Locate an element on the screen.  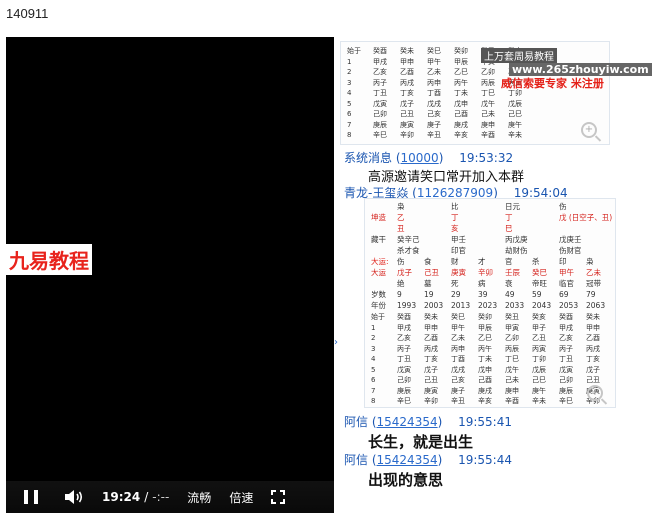
table-cell: 辛丑 is located at coordinates (434, 135).